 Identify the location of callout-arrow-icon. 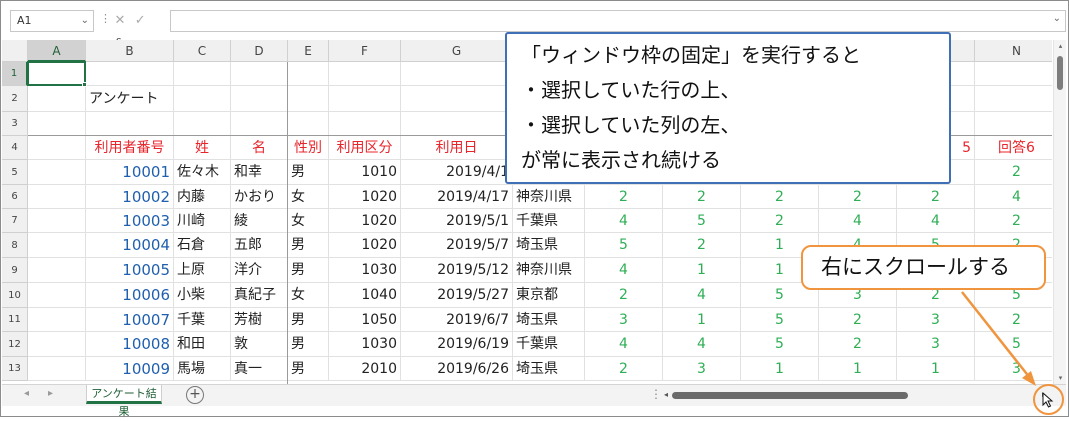
(998, 338).